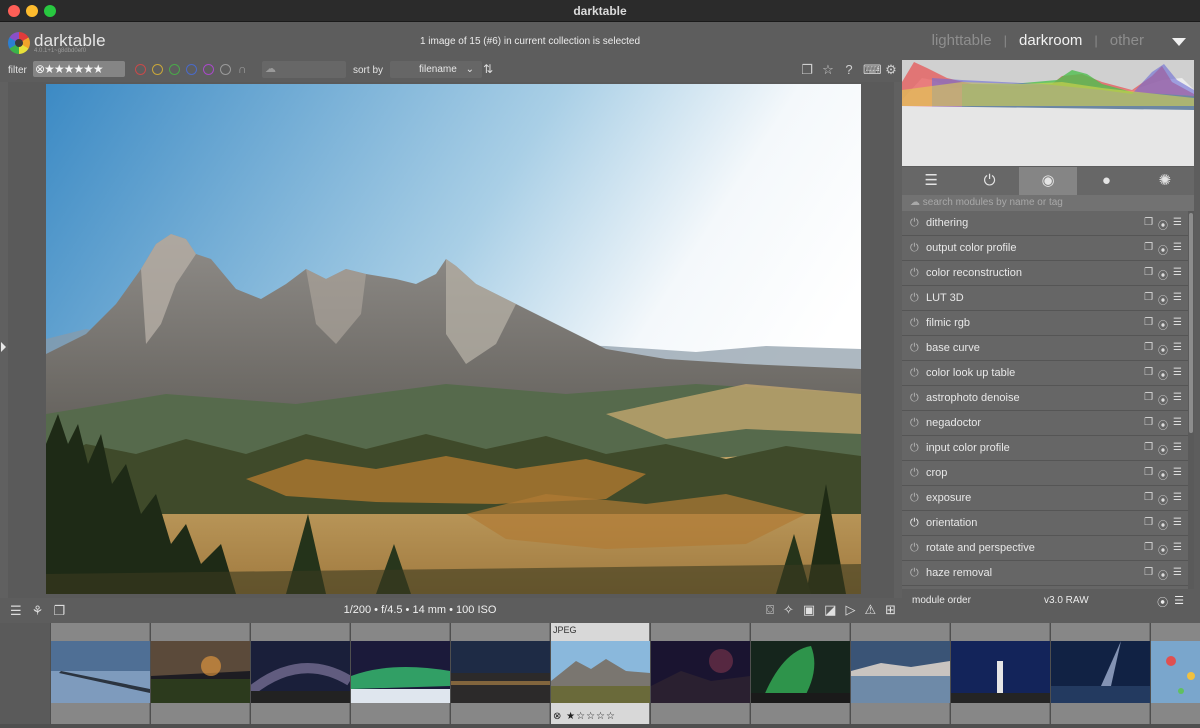  Describe the element at coordinates (584, 716) in the screenshot. I see `thumbnail-star-rating: ⊗ ★☆☆☆☆` at that location.